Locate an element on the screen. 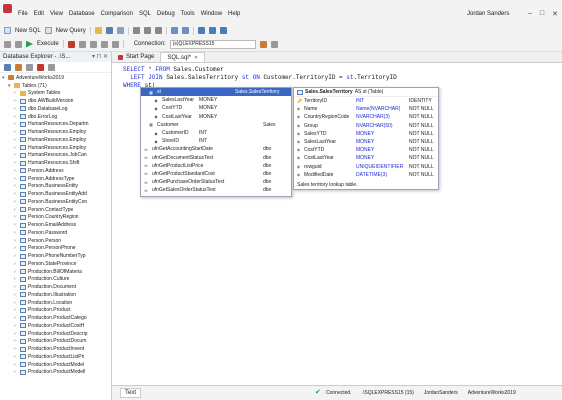 The height and width of the screenshot is (400, 562). execute-button: Execute is located at coordinates (48, 44).